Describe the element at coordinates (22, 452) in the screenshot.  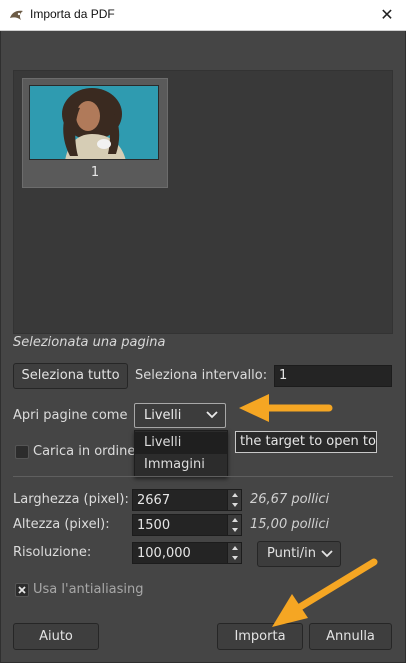
I see `load-in-order-checkbox` at that location.